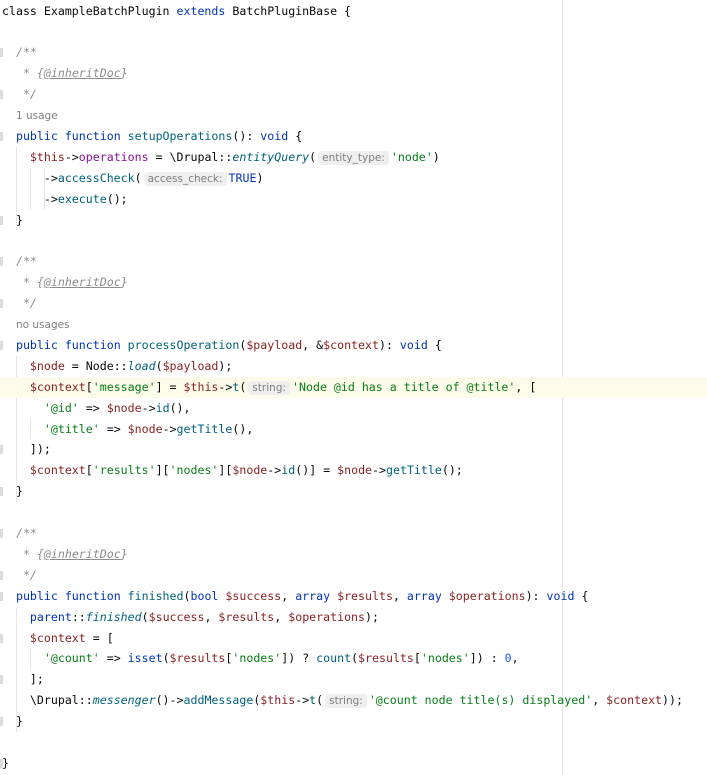  What do you see at coordinates (33, 282) in the screenshot?
I see `code-token-cmt: * {` at bounding box center [33, 282].